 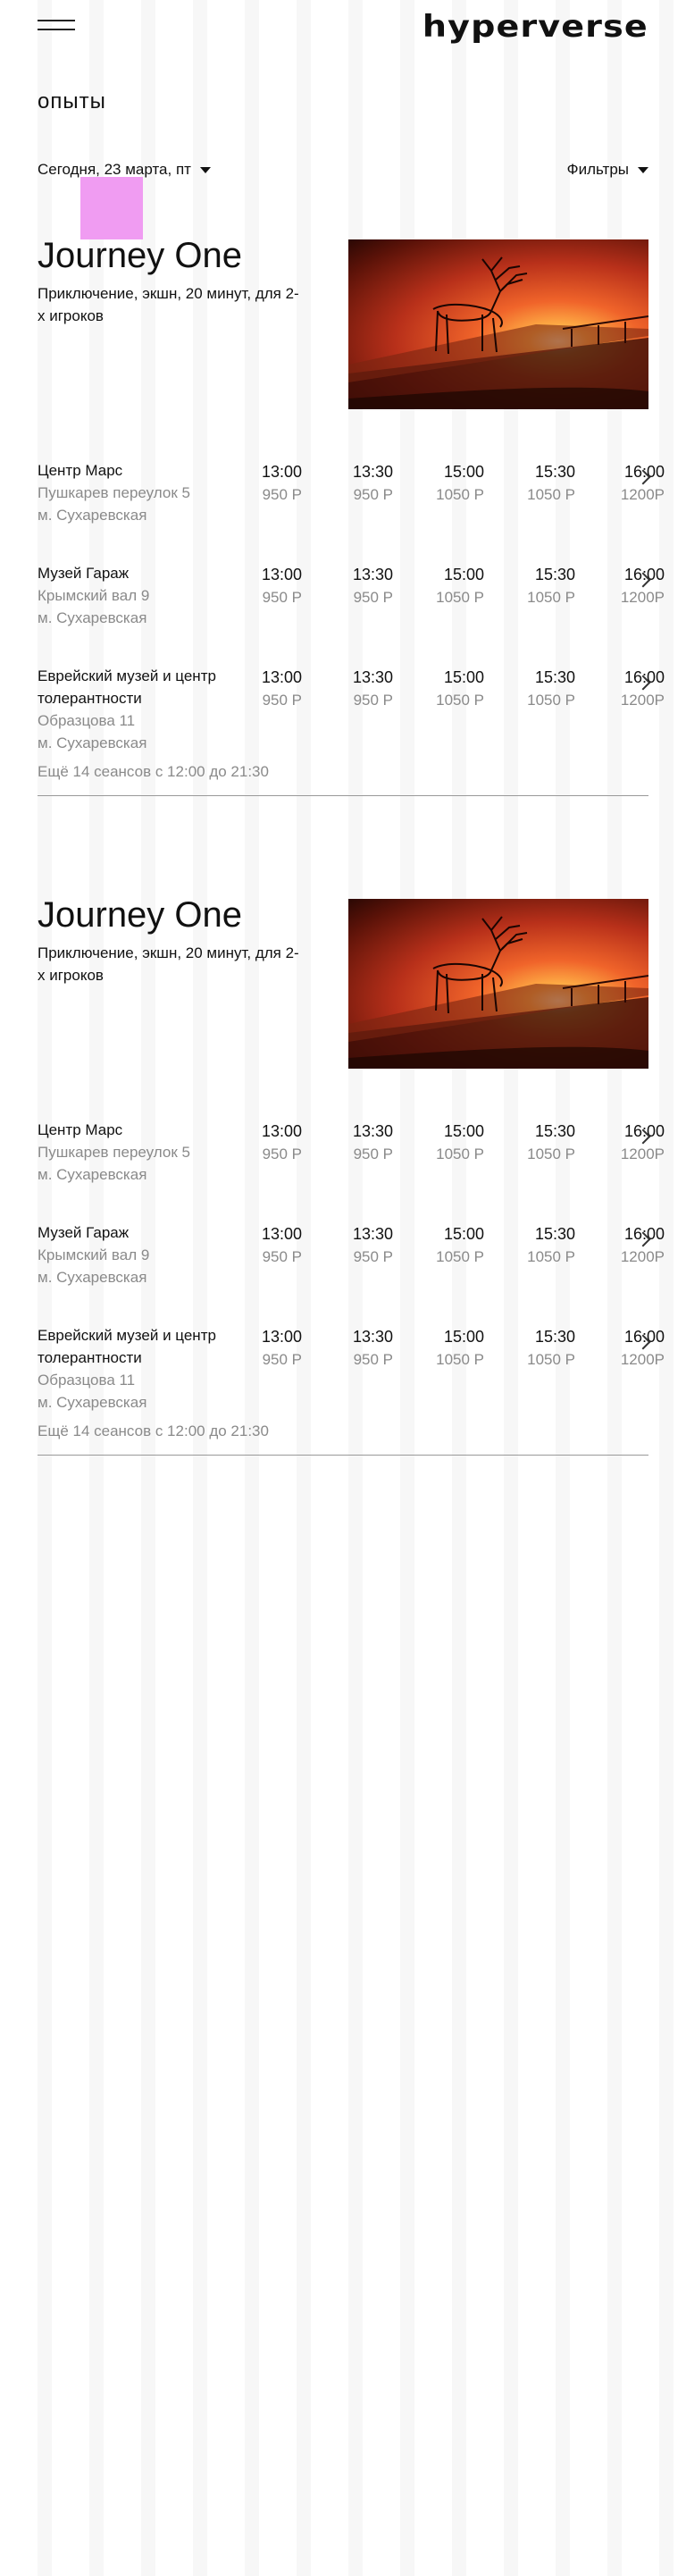 What do you see at coordinates (114, 1152) in the screenshot?
I see `venue-address: Пушкарев переулок 5` at bounding box center [114, 1152].